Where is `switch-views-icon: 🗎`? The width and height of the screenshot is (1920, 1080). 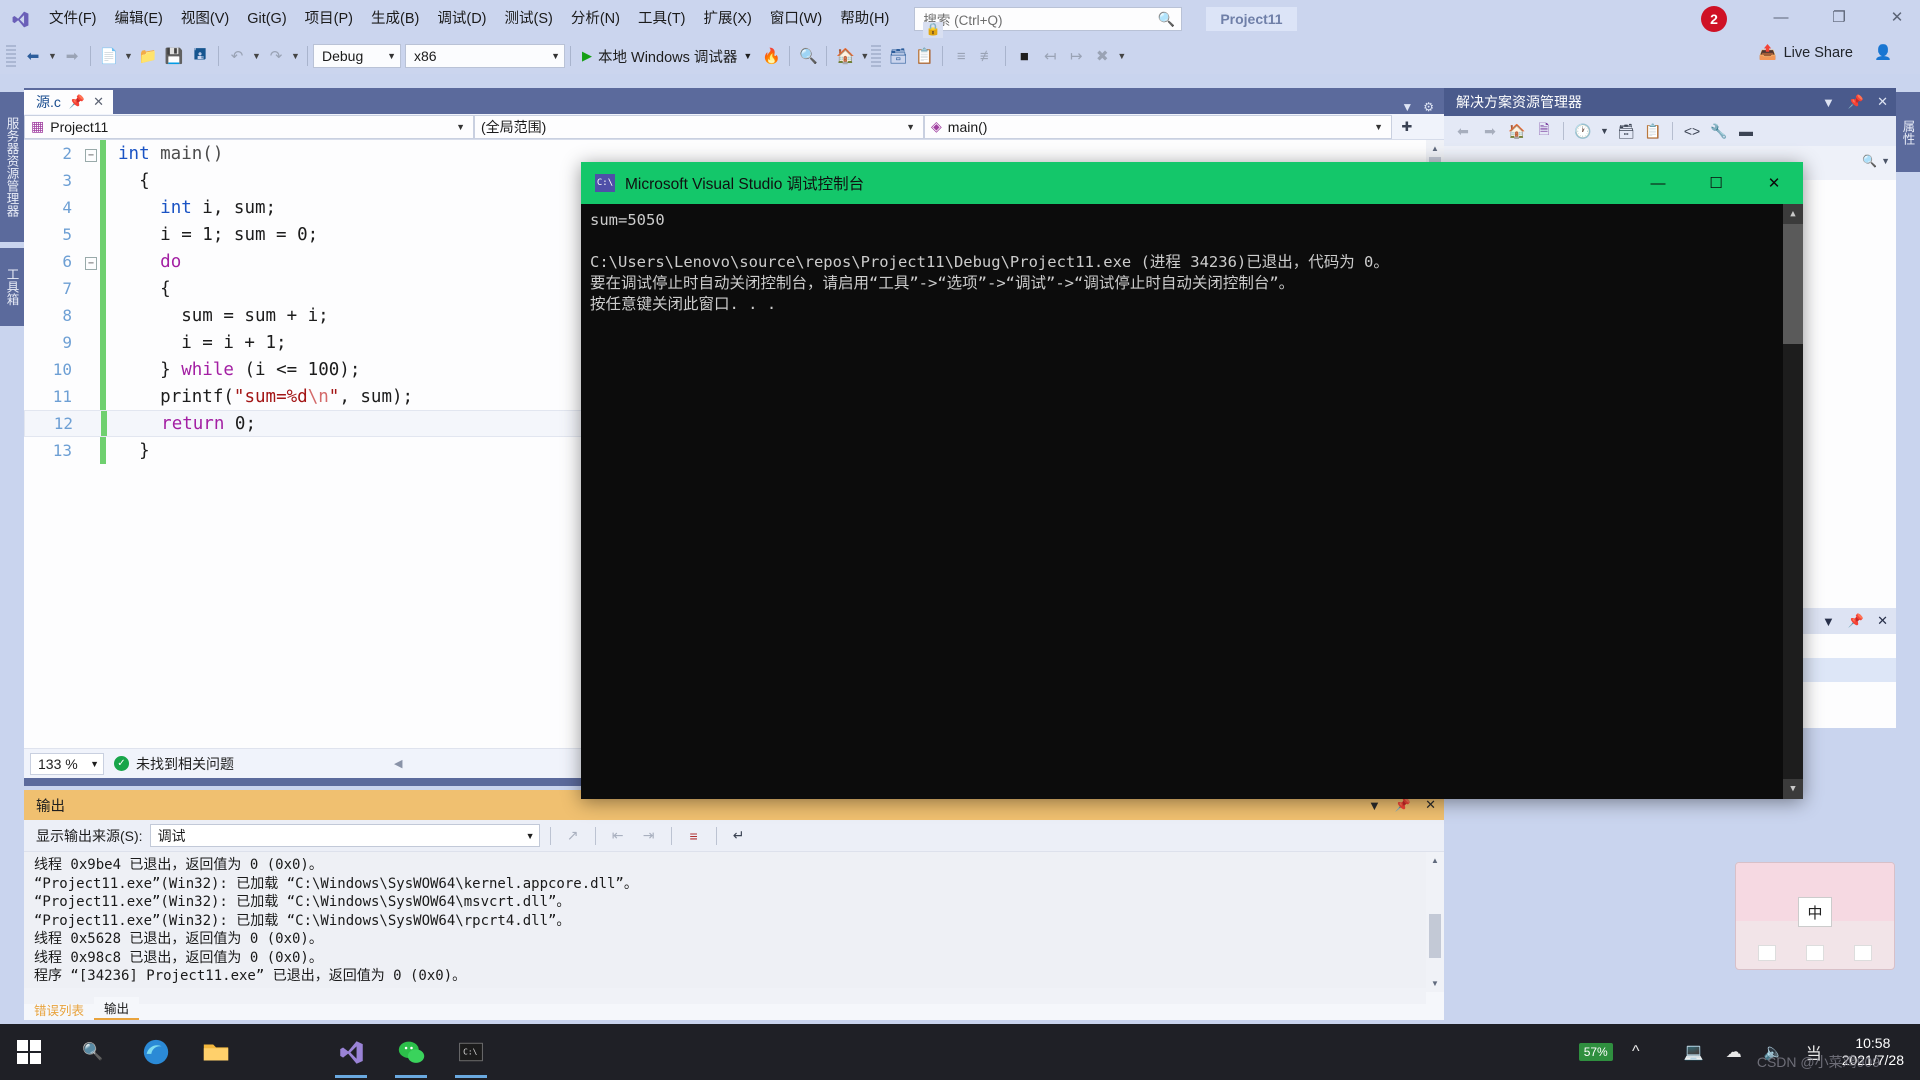 switch-views-icon: 🗎 is located at coordinates (1544, 131).